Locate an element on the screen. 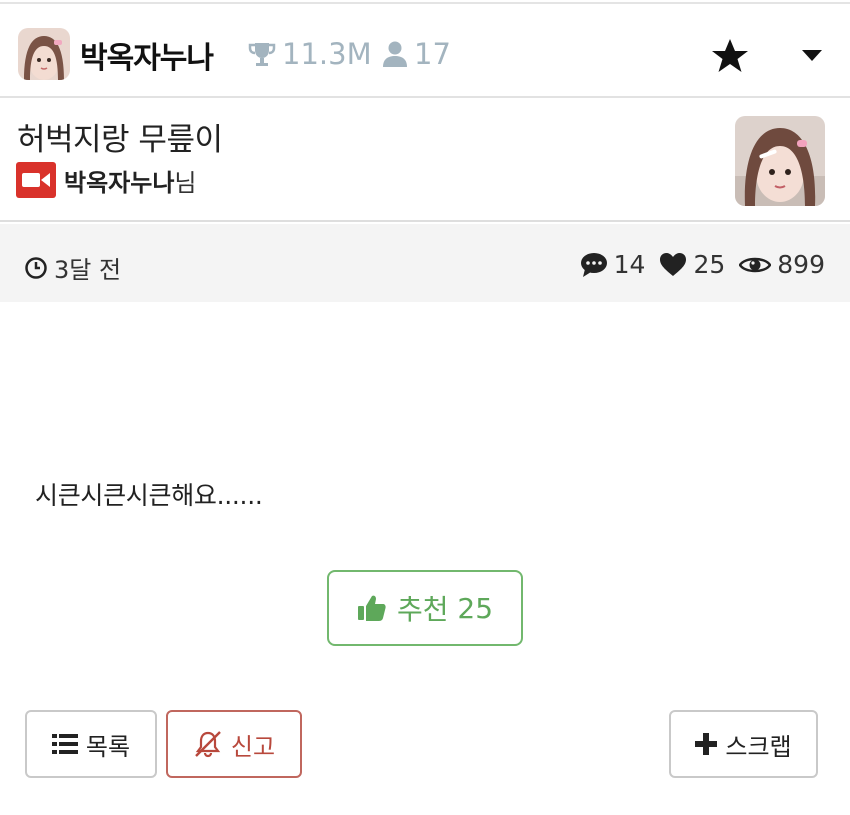  post-author: 박옥자누나 님 is located at coordinates (106, 180).